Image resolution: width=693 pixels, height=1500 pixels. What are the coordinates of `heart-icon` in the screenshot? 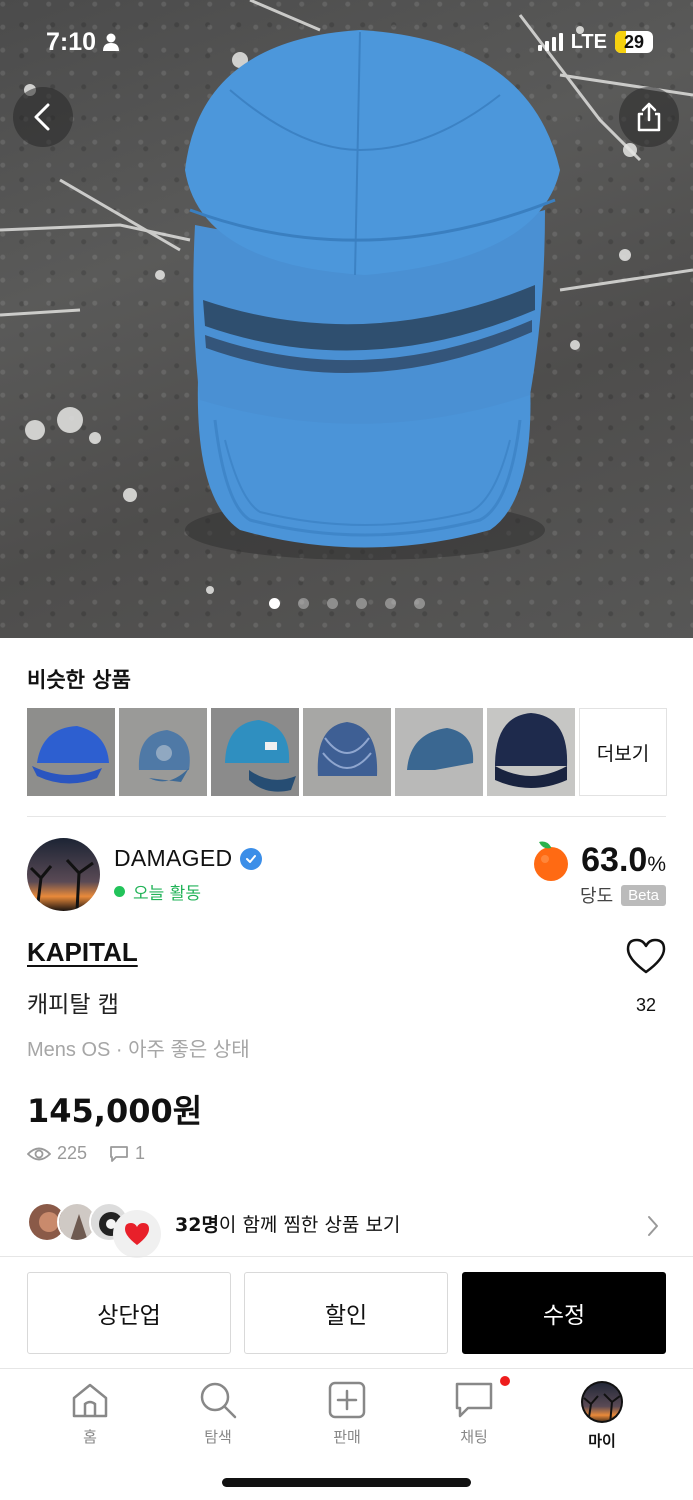 It's located at (646, 956).